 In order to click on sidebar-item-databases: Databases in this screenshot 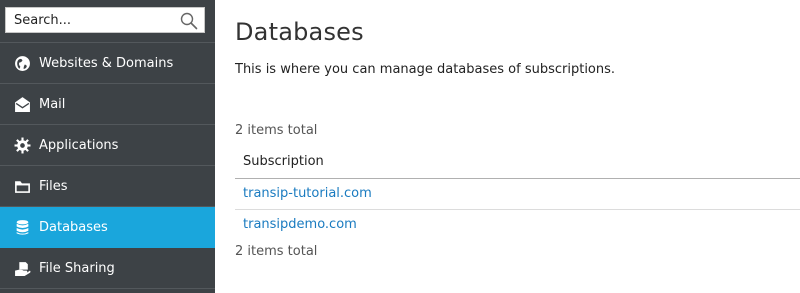, I will do `click(107, 227)`.